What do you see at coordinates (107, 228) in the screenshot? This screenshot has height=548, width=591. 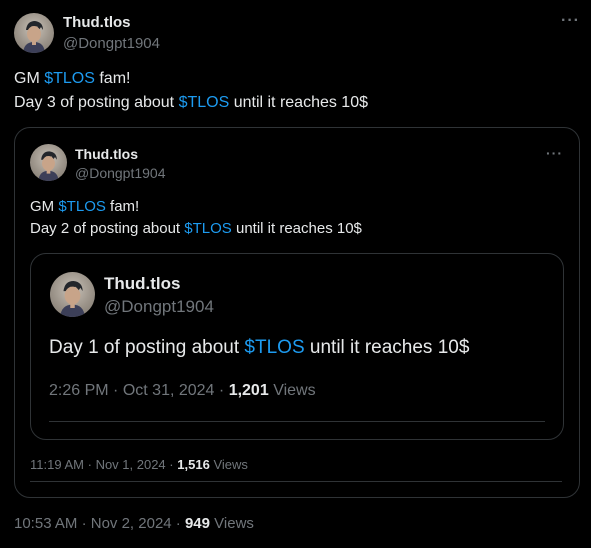 I see `text-segment: Day 2 of posting about` at bounding box center [107, 228].